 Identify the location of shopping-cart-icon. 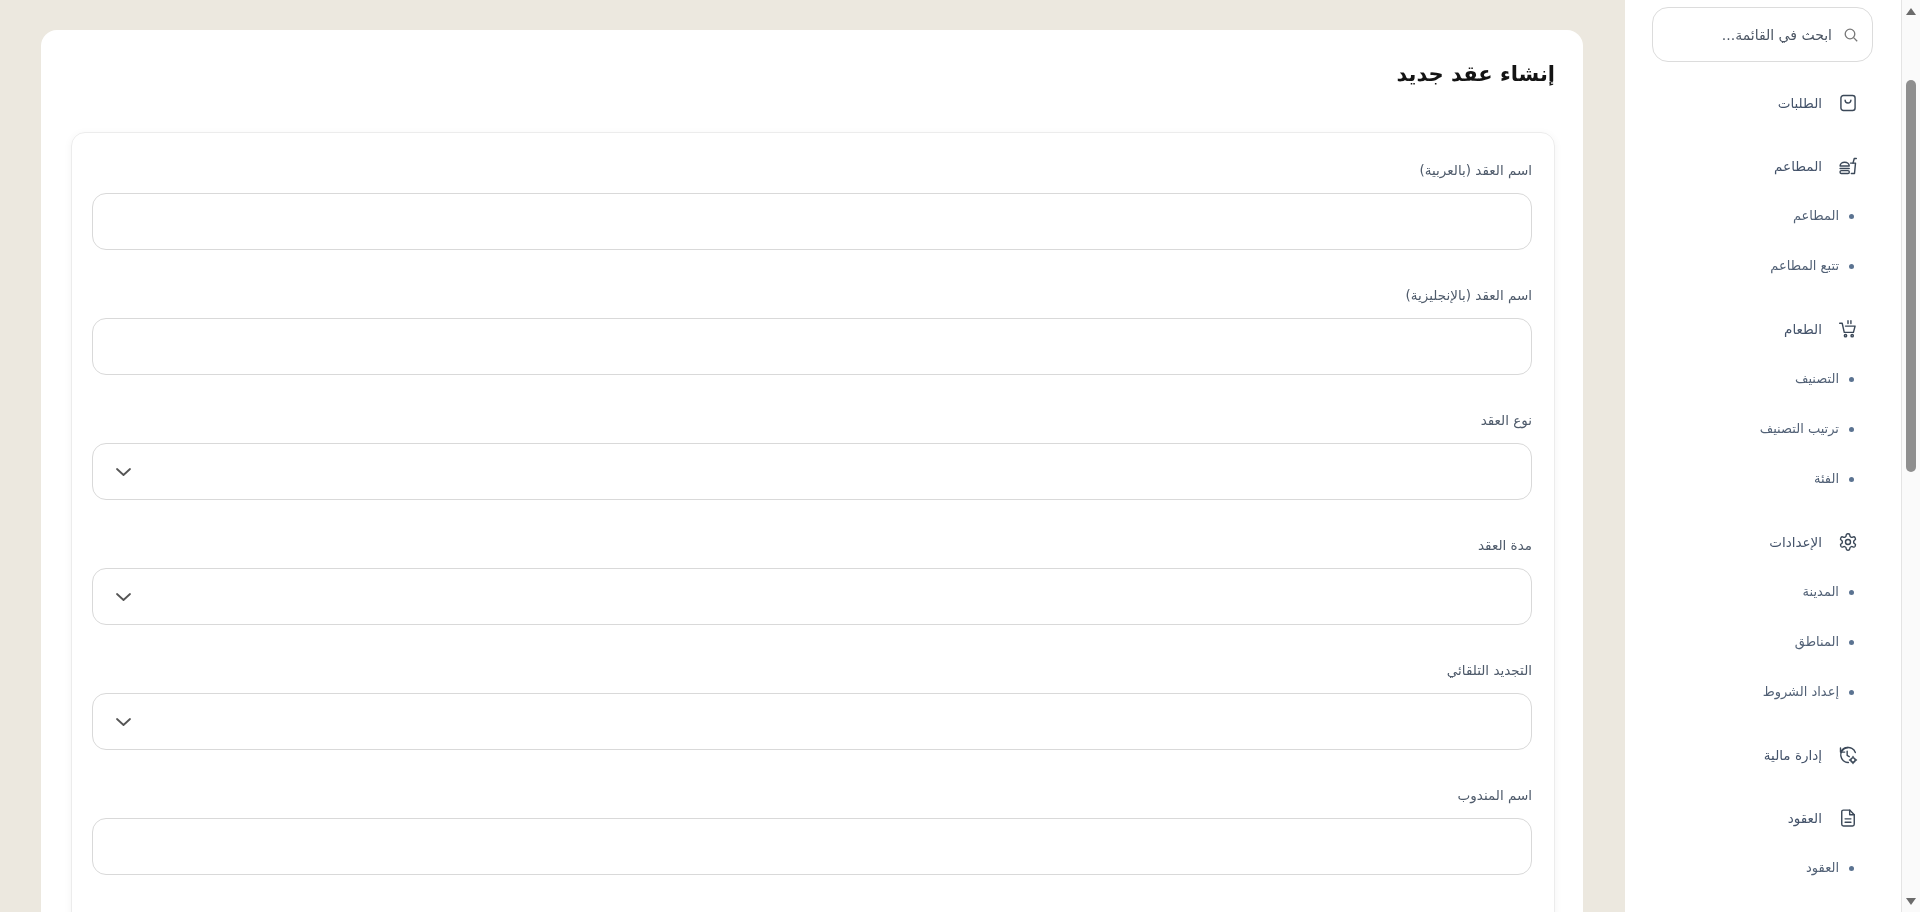
(1848, 329).